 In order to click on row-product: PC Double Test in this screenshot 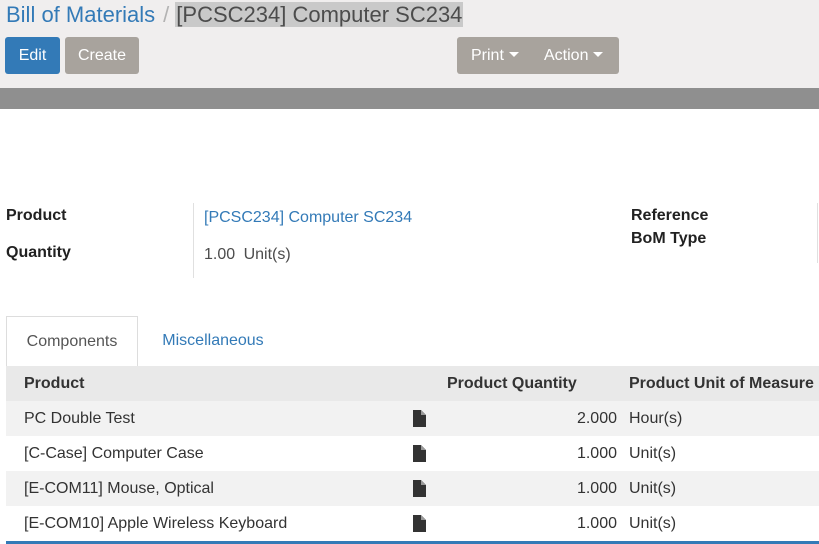, I will do `click(79, 418)`.